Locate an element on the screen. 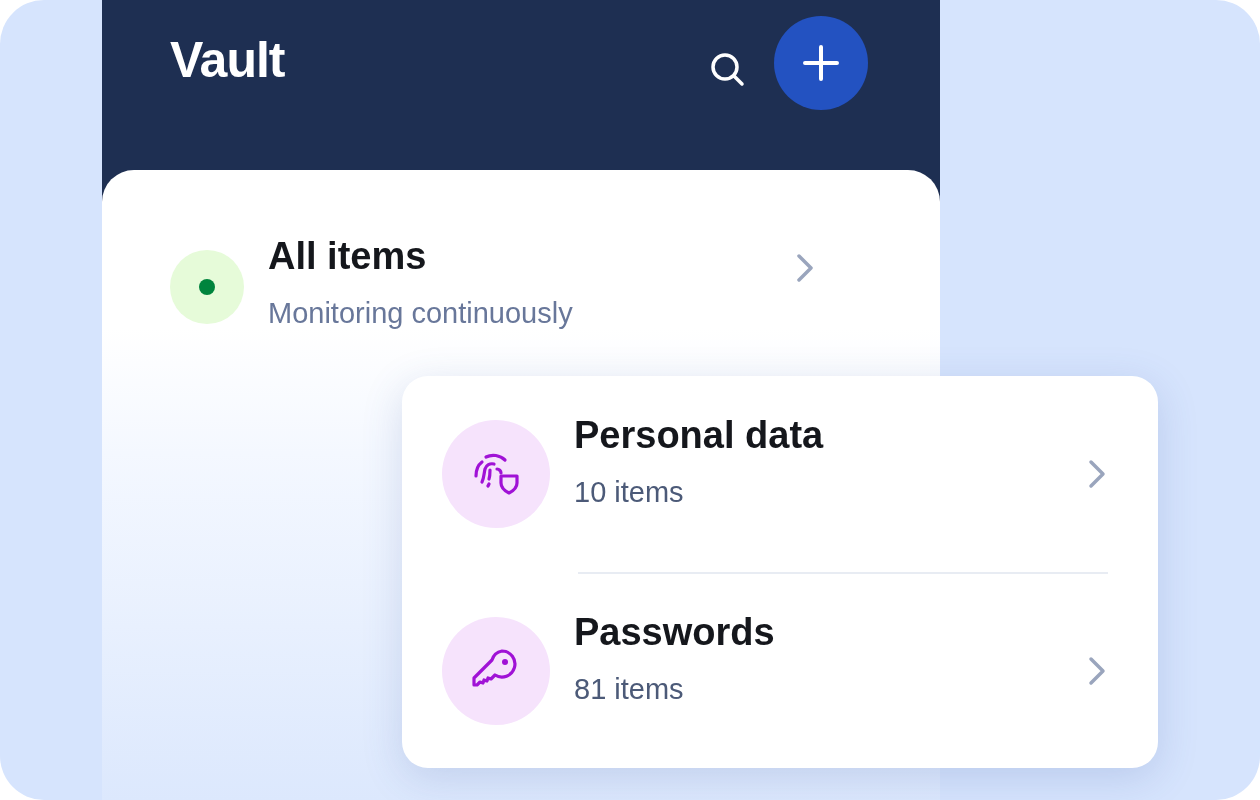 Image resolution: width=1260 pixels, height=800 pixels. category-title: Personal data is located at coordinates (699, 436).